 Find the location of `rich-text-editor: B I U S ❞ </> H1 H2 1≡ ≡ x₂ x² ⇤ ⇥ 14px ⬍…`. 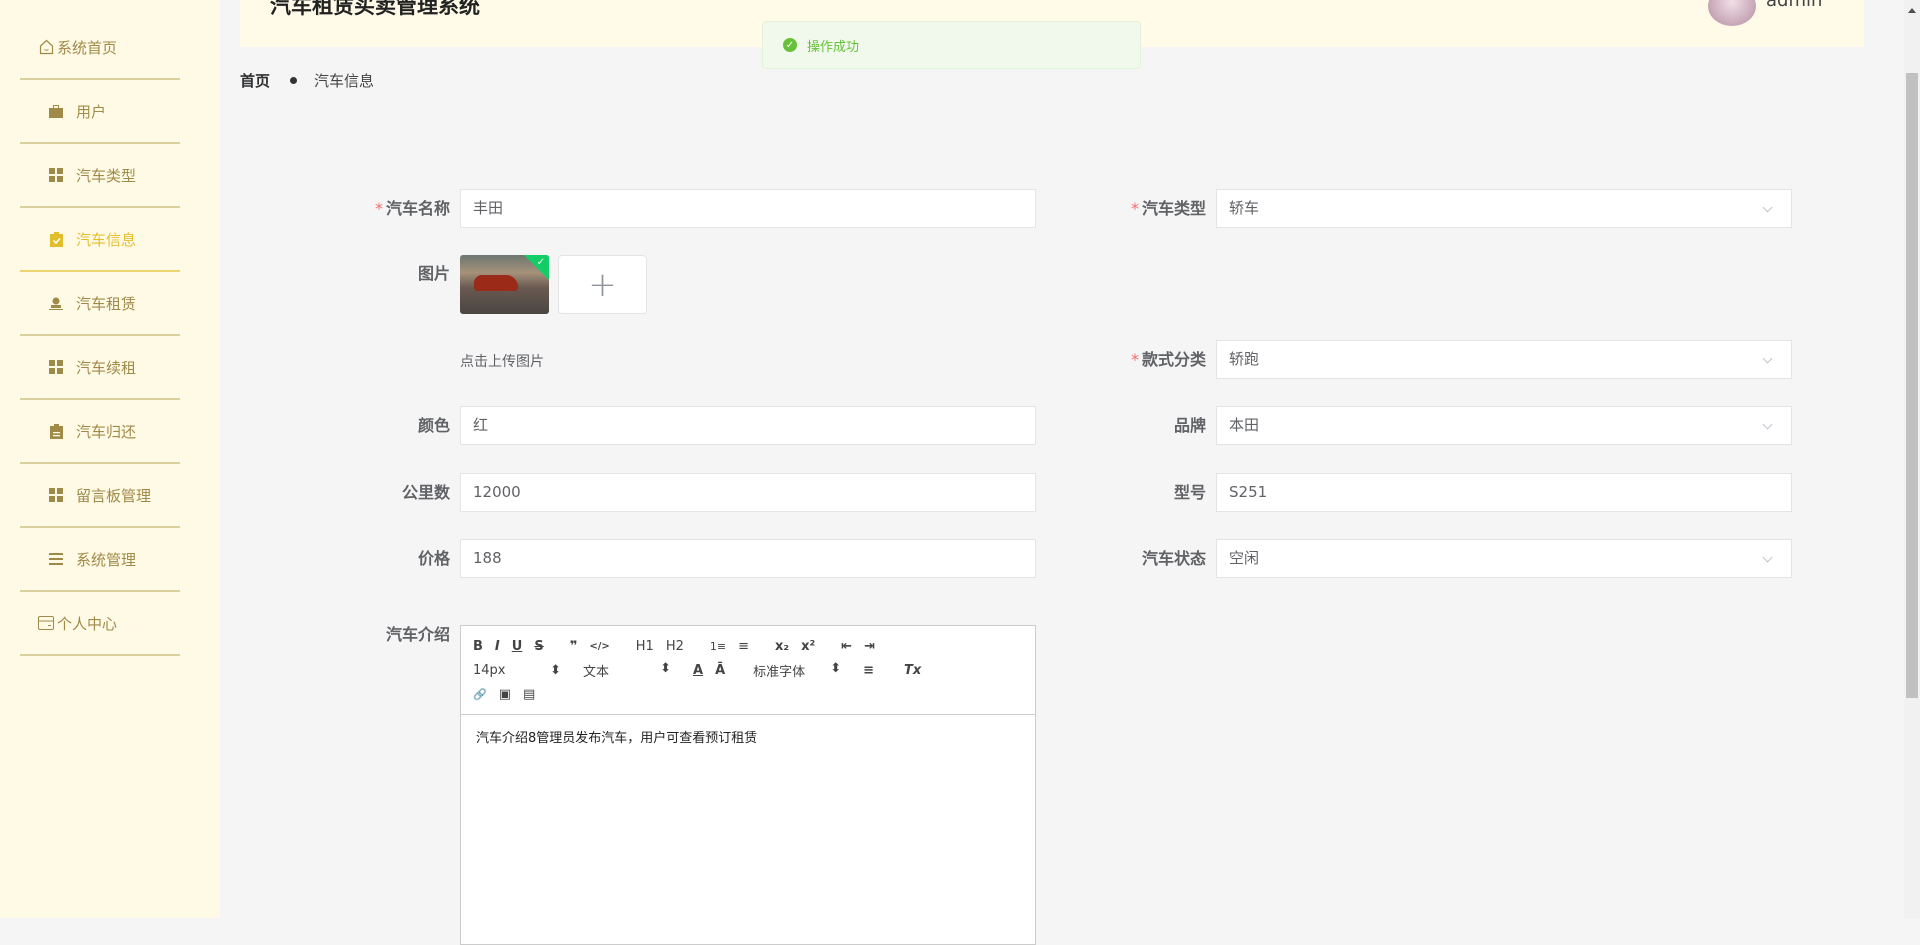

rich-text-editor: B I U S ❞ </> H1 H2 1≡ ≡ x₂ x² ⇤ ⇥ 14px ⬍… is located at coordinates (748, 785).